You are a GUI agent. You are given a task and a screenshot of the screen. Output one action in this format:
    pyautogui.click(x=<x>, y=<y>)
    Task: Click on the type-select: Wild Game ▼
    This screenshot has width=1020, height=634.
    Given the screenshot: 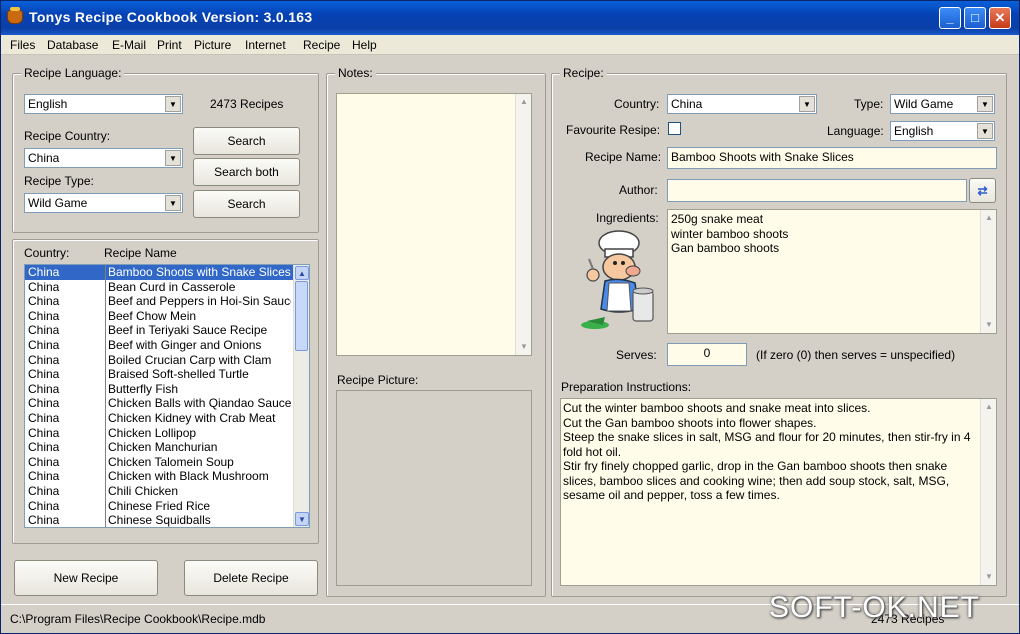 What is the action you would take?
    pyautogui.click(x=103, y=203)
    